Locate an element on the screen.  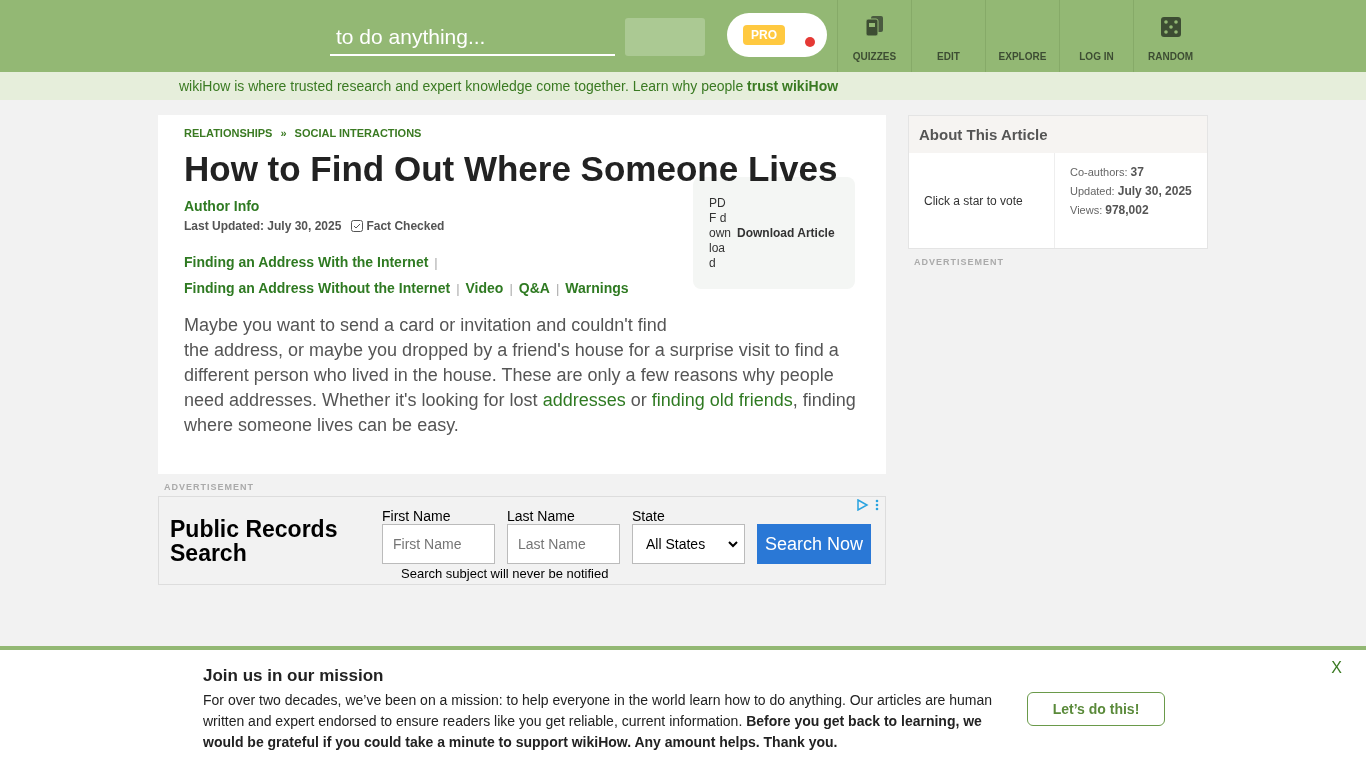
ad-choices-icon is located at coordinates (869, 505).